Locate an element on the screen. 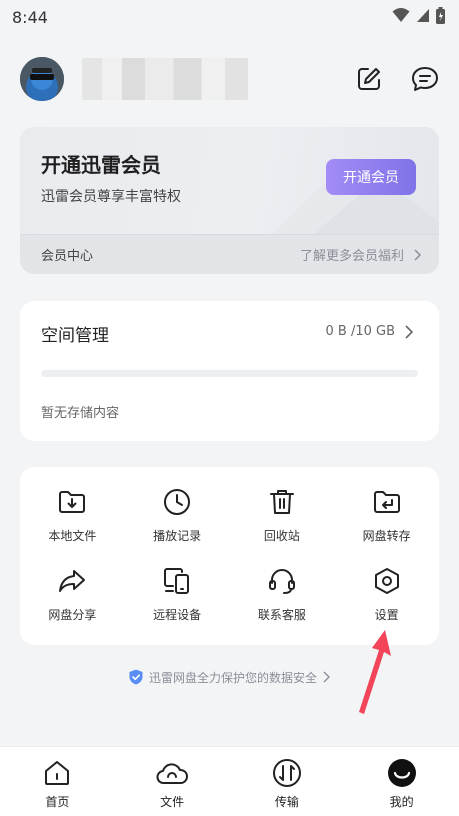 The width and height of the screenshot is (459, 816). home-icon is located at coordinates (57, 773).